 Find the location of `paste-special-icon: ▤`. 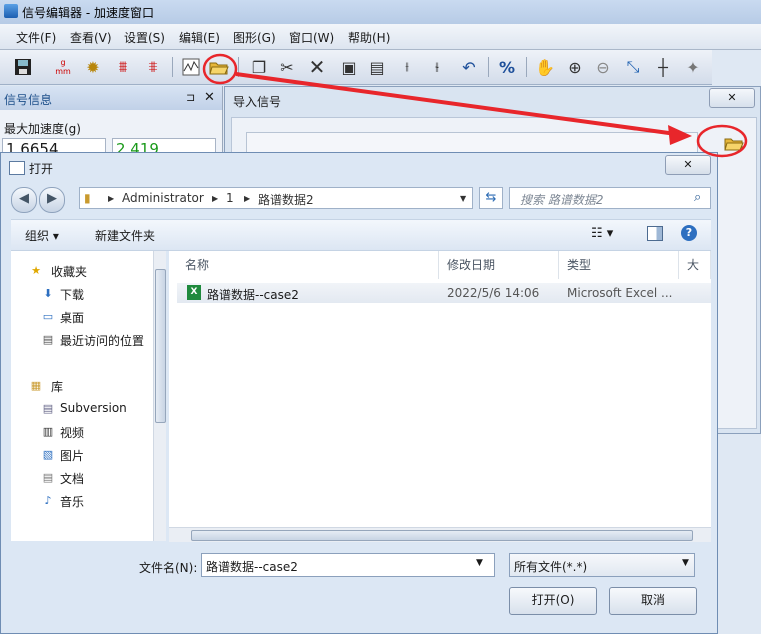

paste-special-icon: ▤ is located at coordinates (377, 67).